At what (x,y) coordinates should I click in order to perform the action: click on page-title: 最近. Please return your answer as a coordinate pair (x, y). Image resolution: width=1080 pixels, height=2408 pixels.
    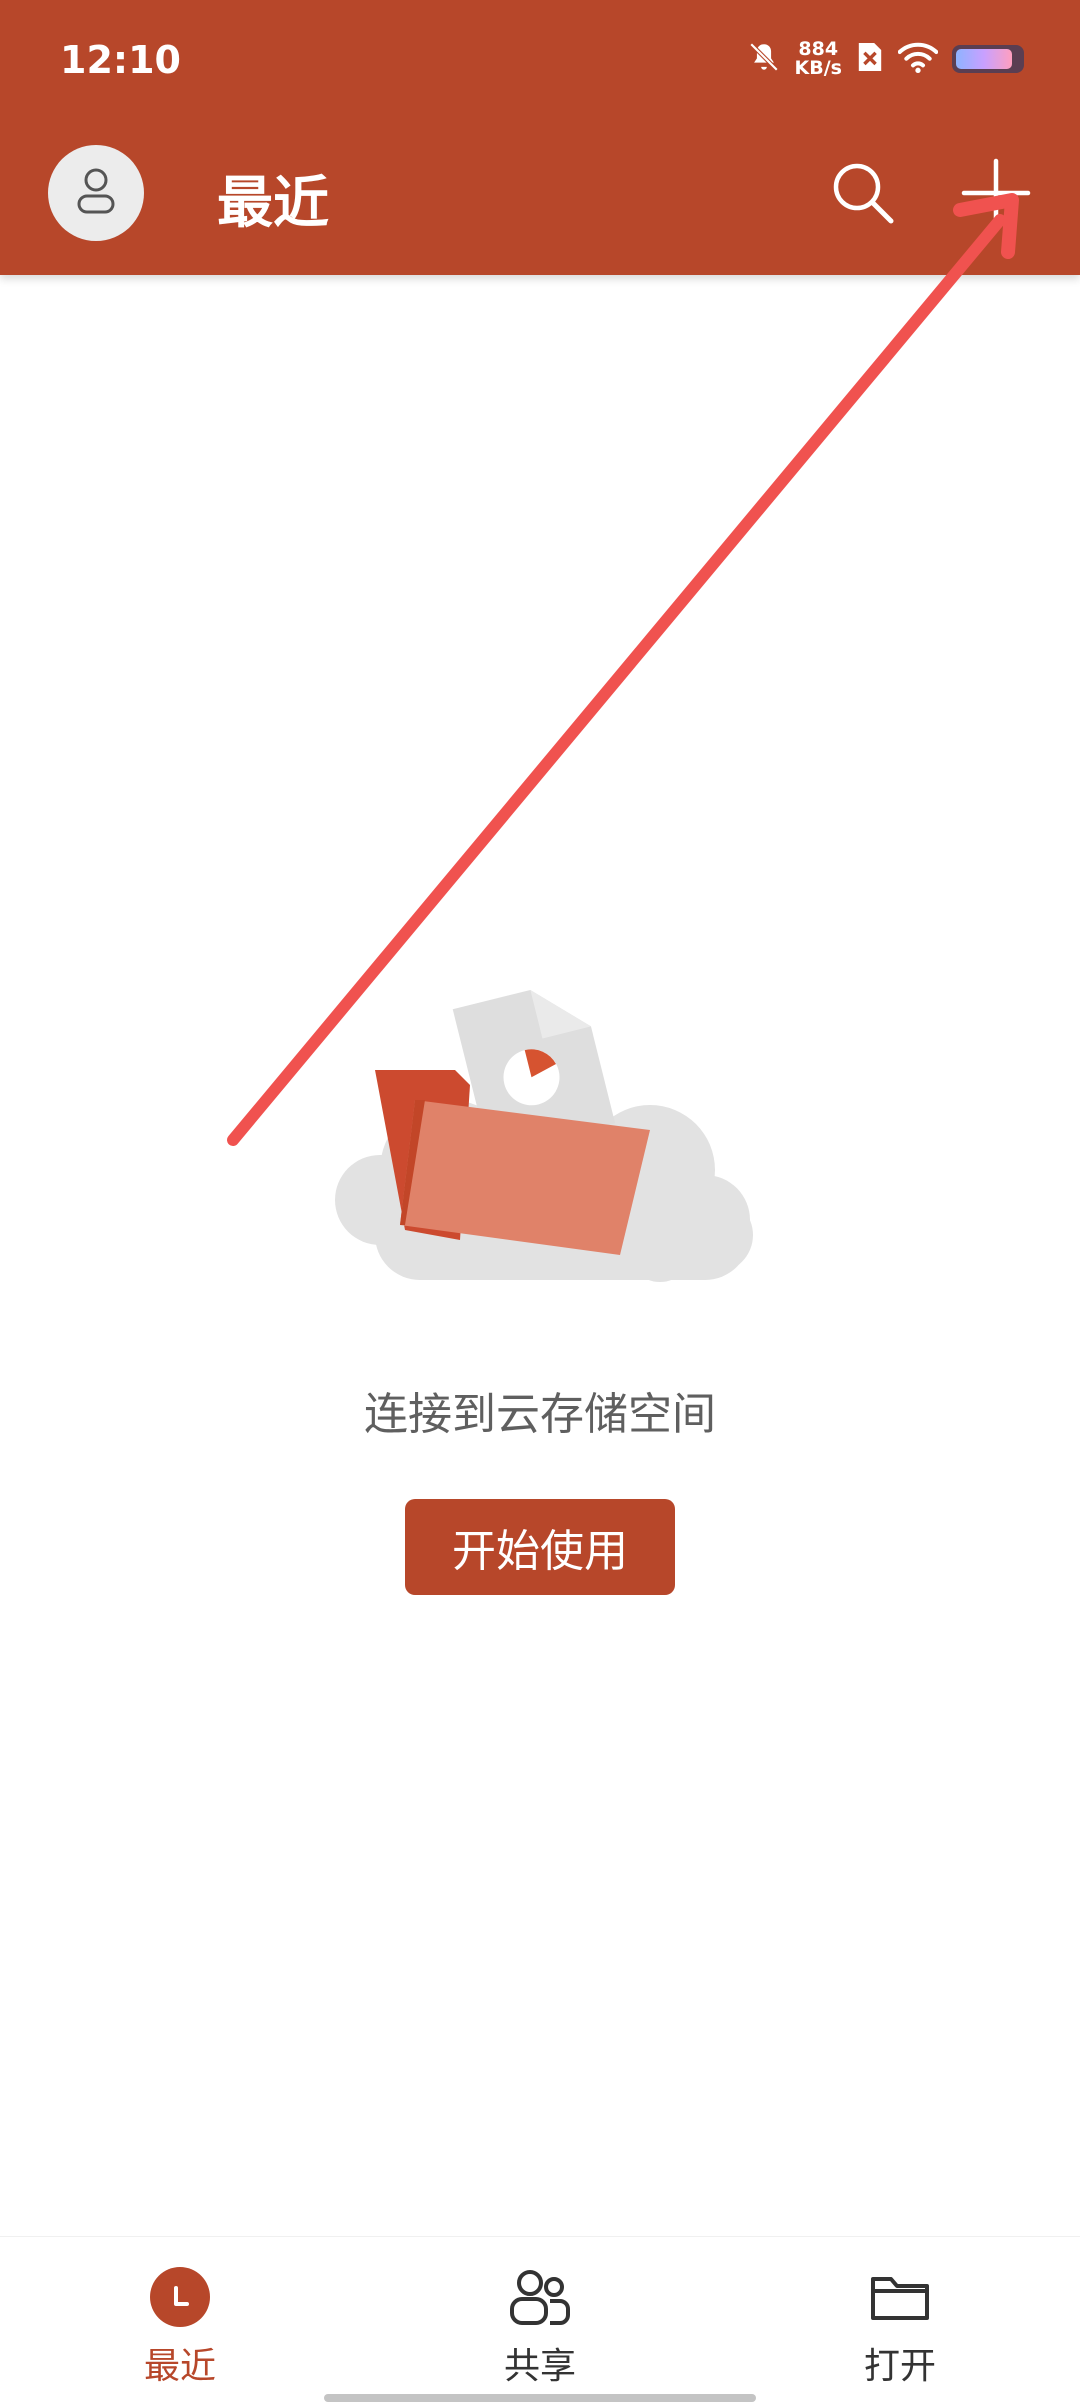
    Looking at the image, I should click on (273, 203).